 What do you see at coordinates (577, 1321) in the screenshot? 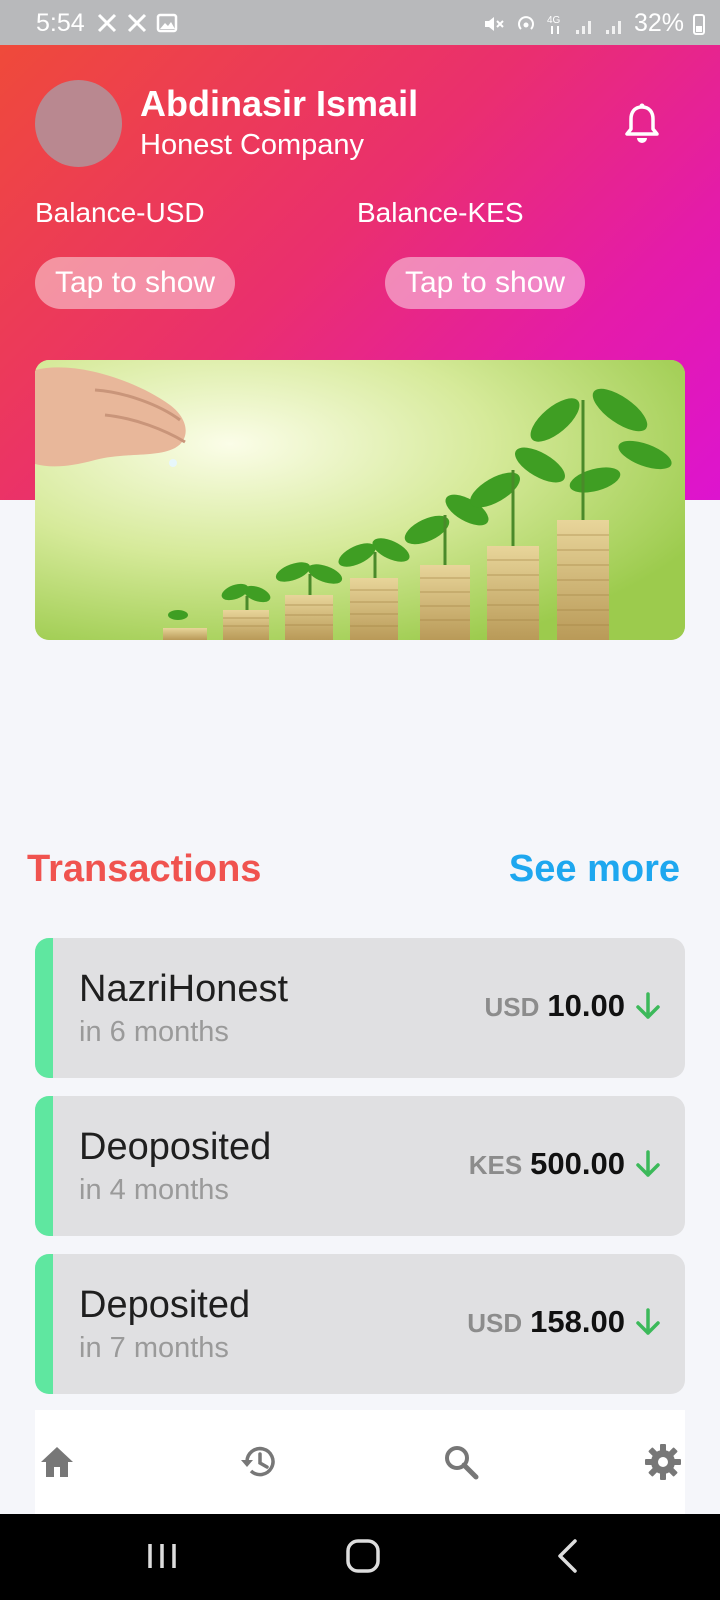
I see `transaction-value: 158.00` at bounding box center [577, 1321].